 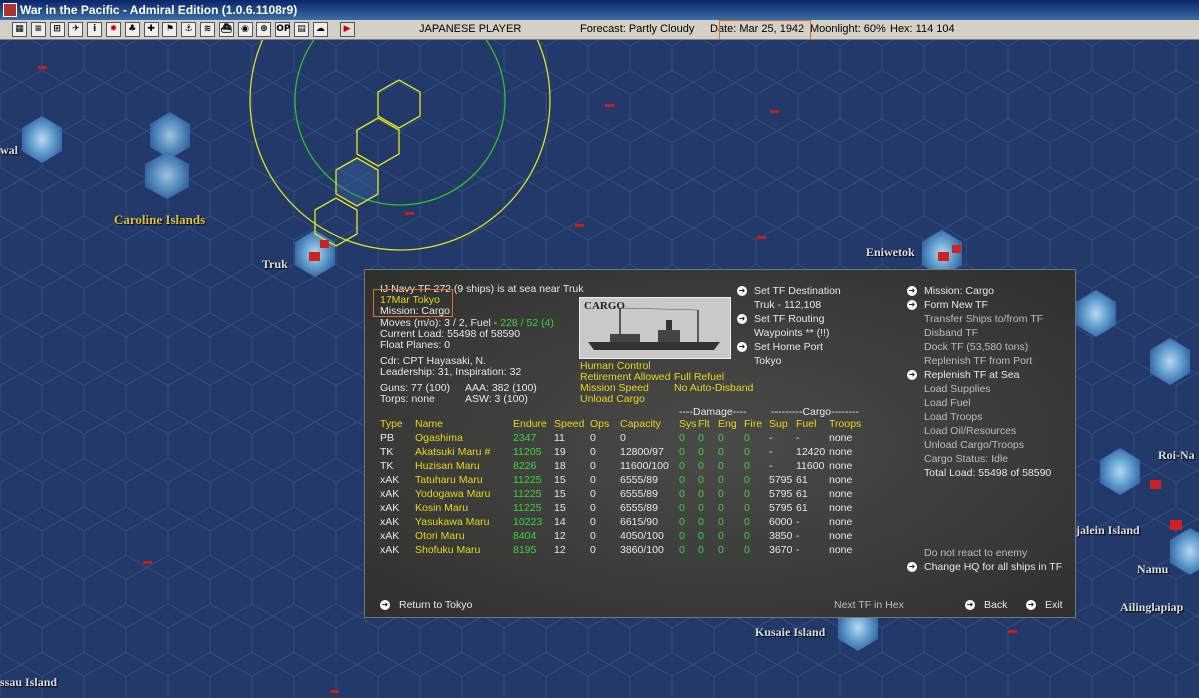 I want to click on hq-icon: ≋, so click(x=207, y=29).